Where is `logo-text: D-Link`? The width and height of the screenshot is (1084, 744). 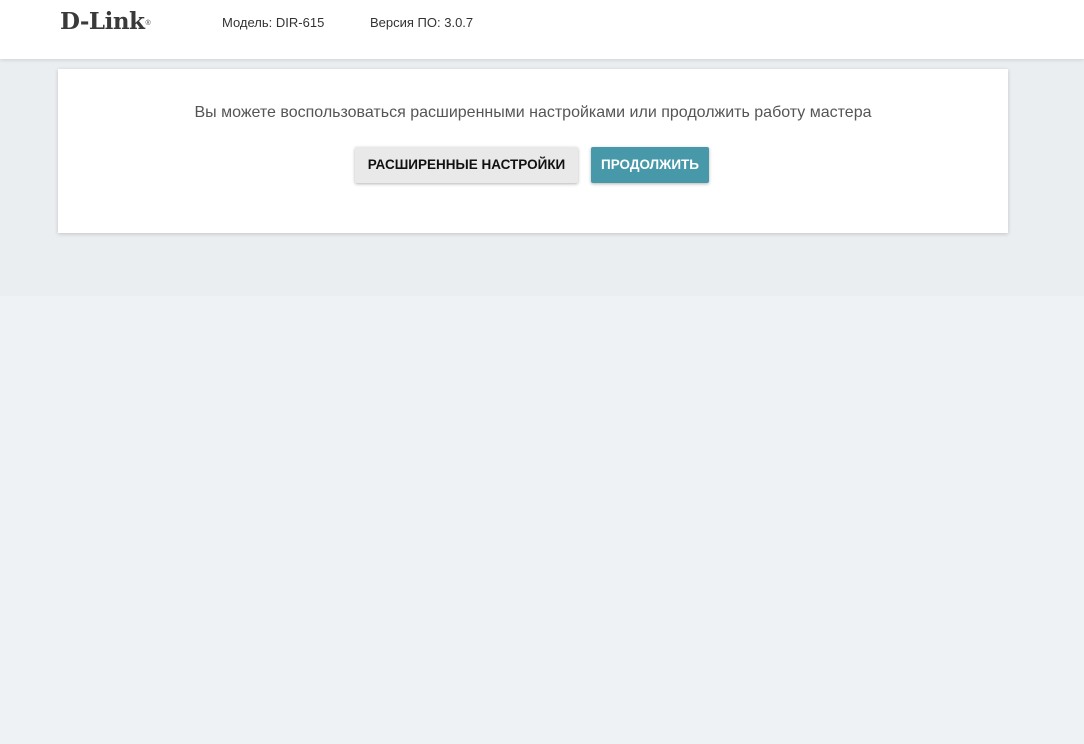 logo-text: D-Link is located at coordinates (102, 21).